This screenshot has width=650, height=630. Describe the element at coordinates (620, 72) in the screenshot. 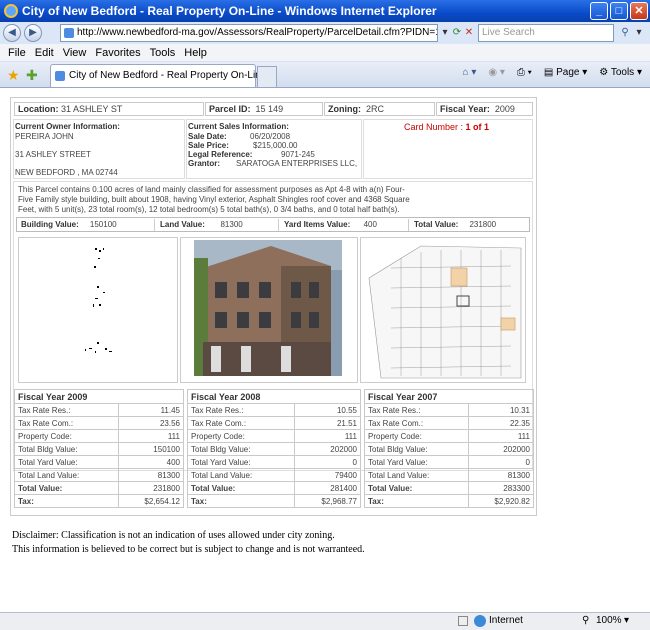

I see `tools-menu: ⚙ Tools ▾` at that location.